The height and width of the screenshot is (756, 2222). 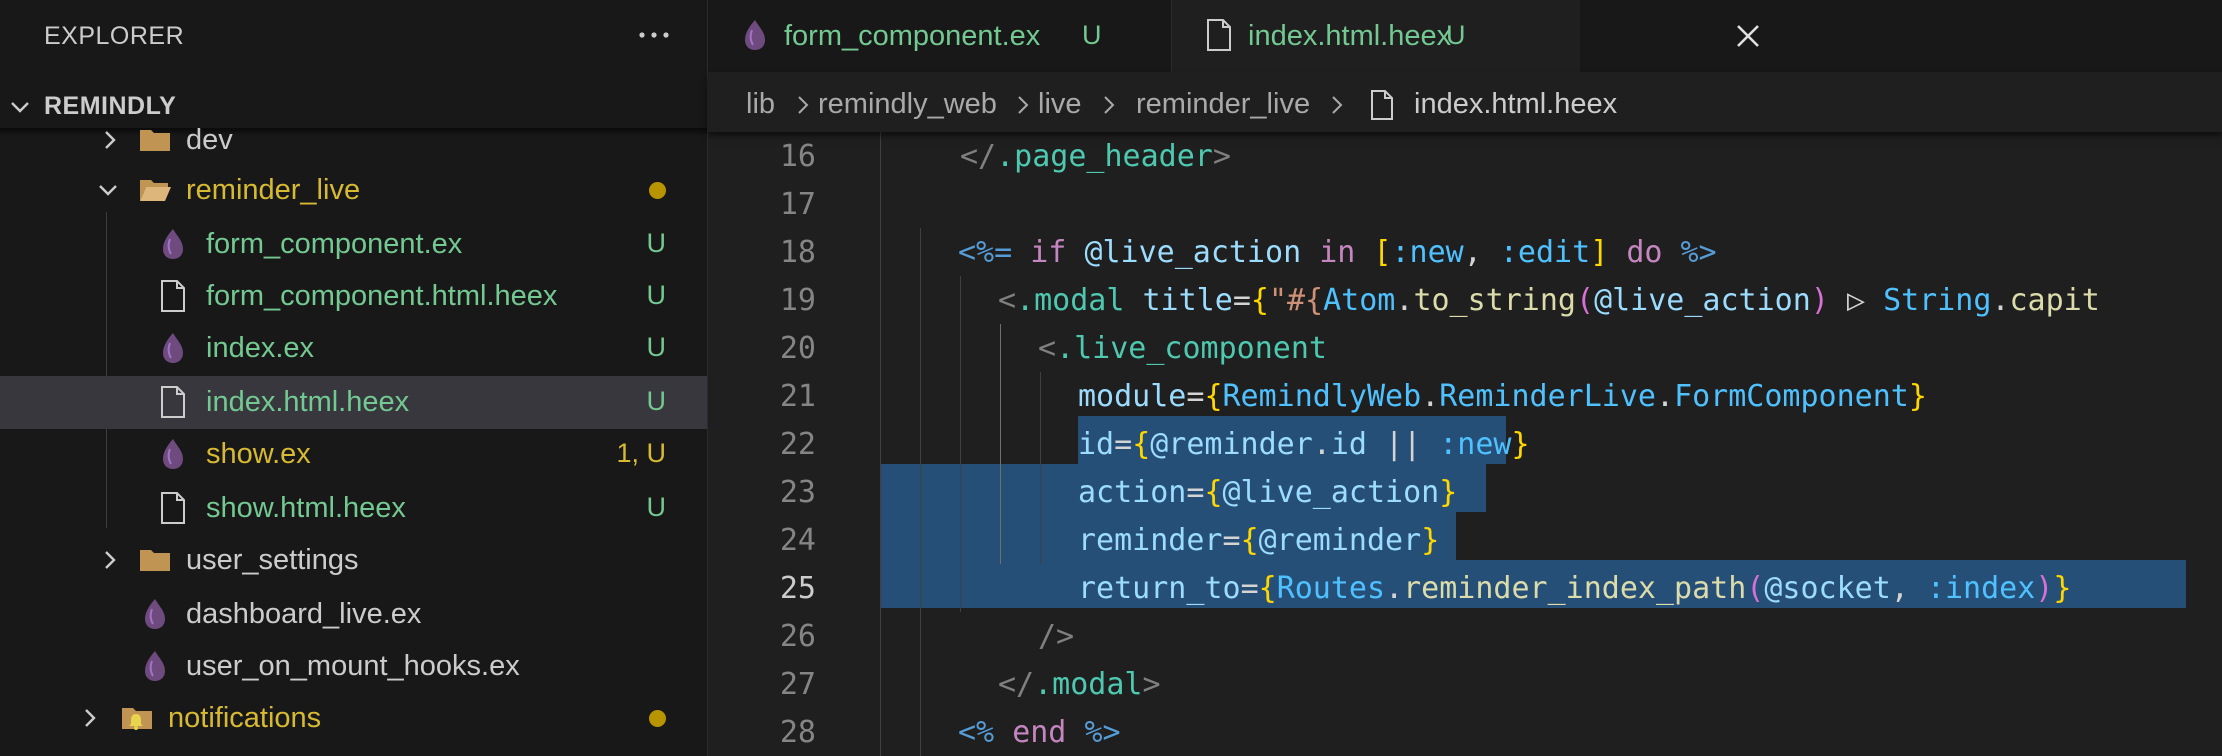 What do you see at coordinates (797, 684) in the screenshot?
I see `line-number: 27` at bounding box center [797, 684].